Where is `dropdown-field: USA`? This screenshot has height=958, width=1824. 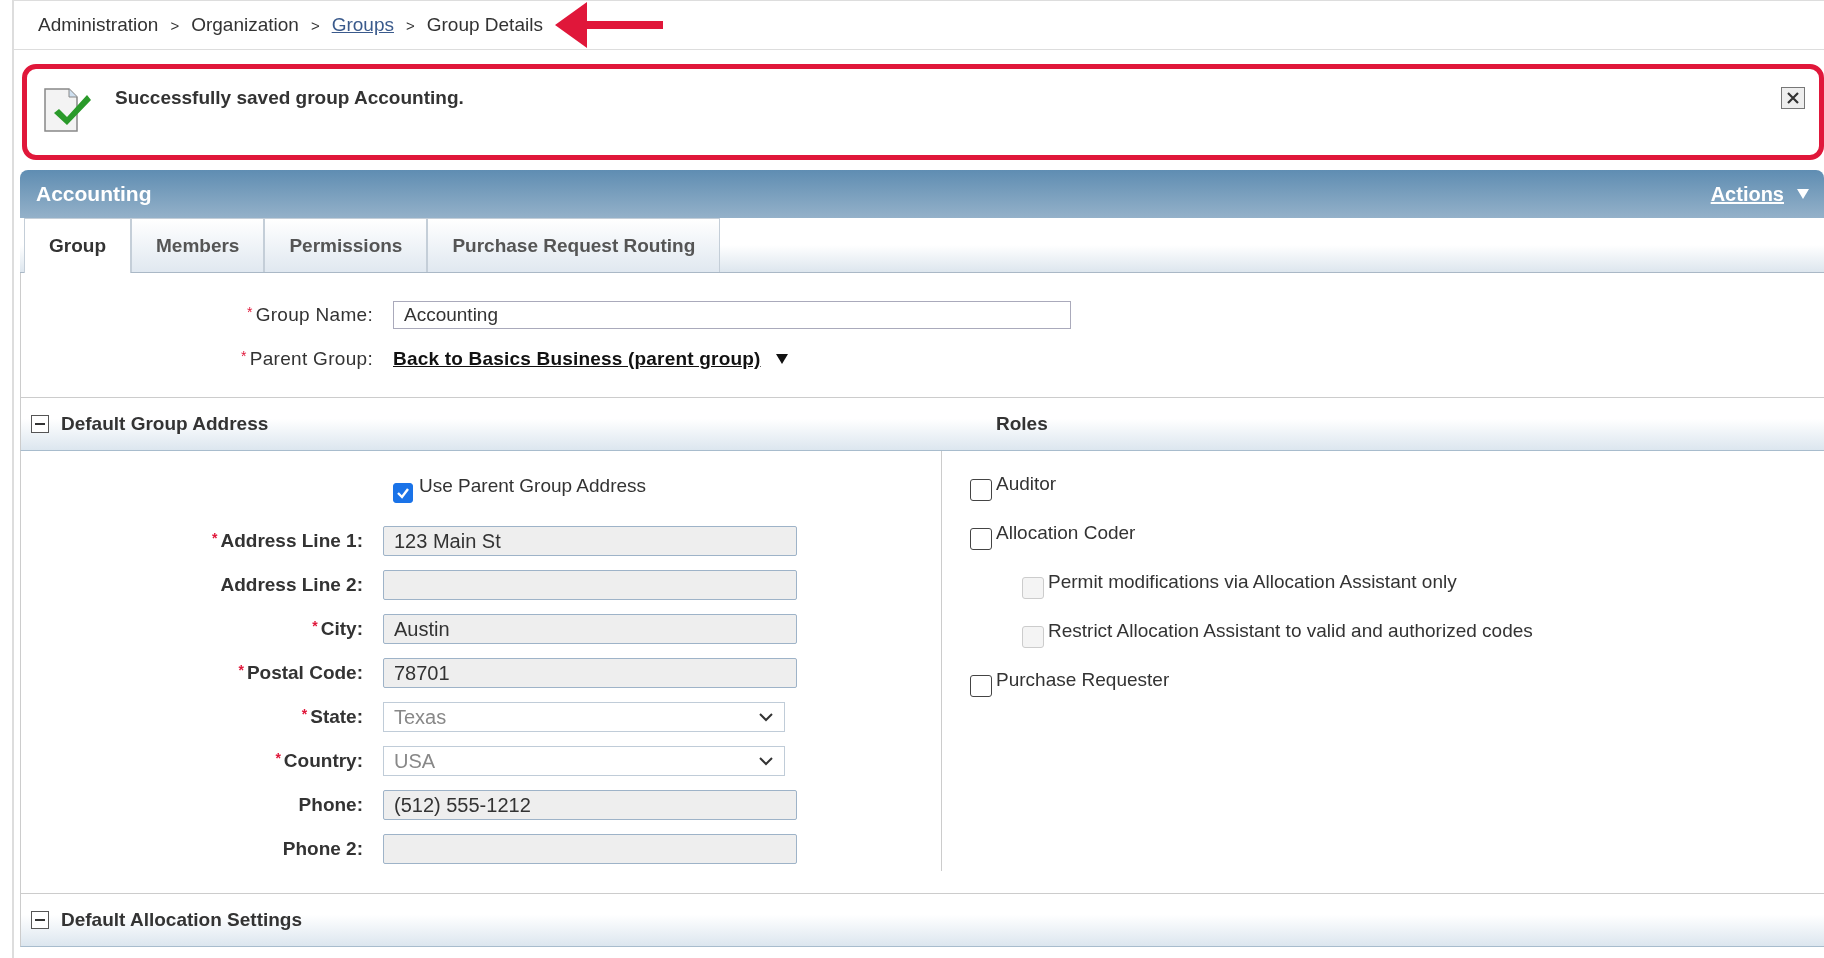
dropdown-field: USA is located at coordinates (584, 761).